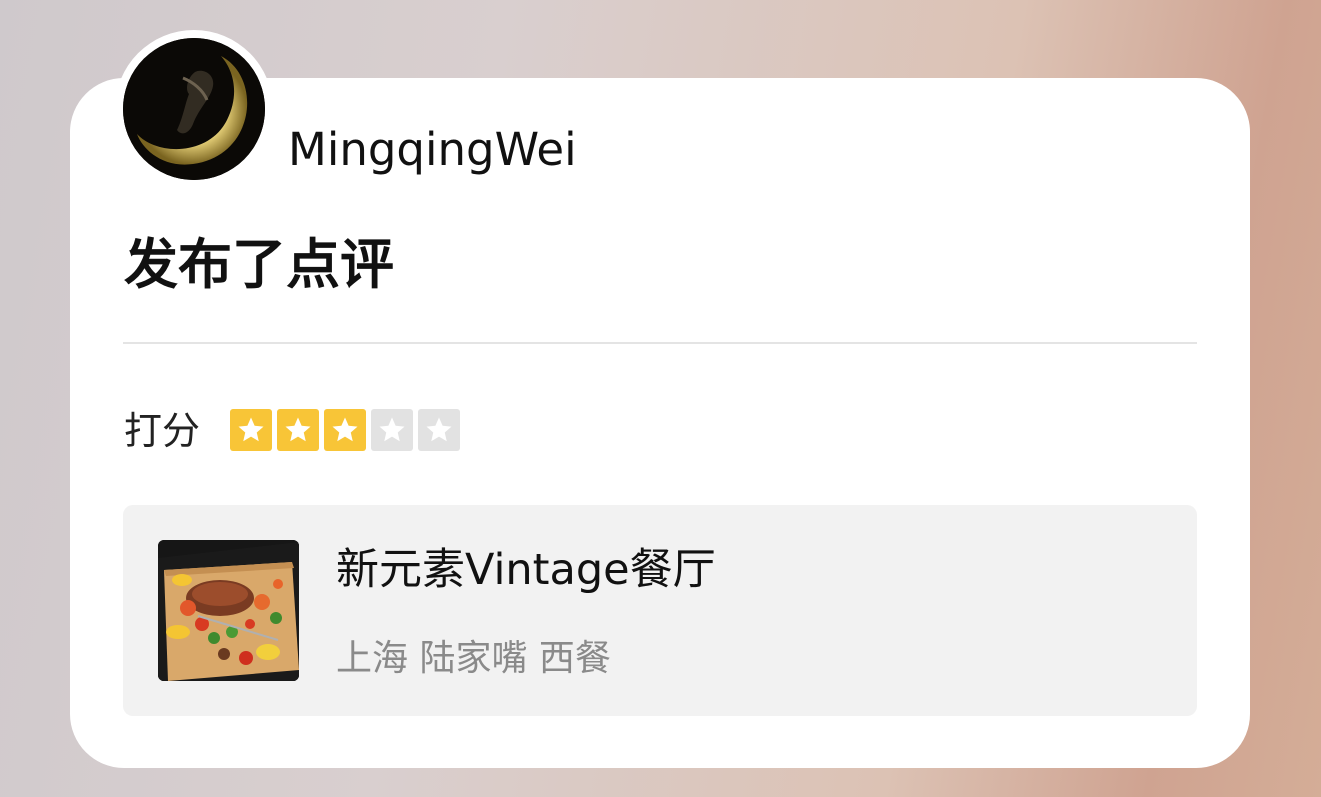 The image size is (1321, 797). I want to click on divider, so click(660, 343).